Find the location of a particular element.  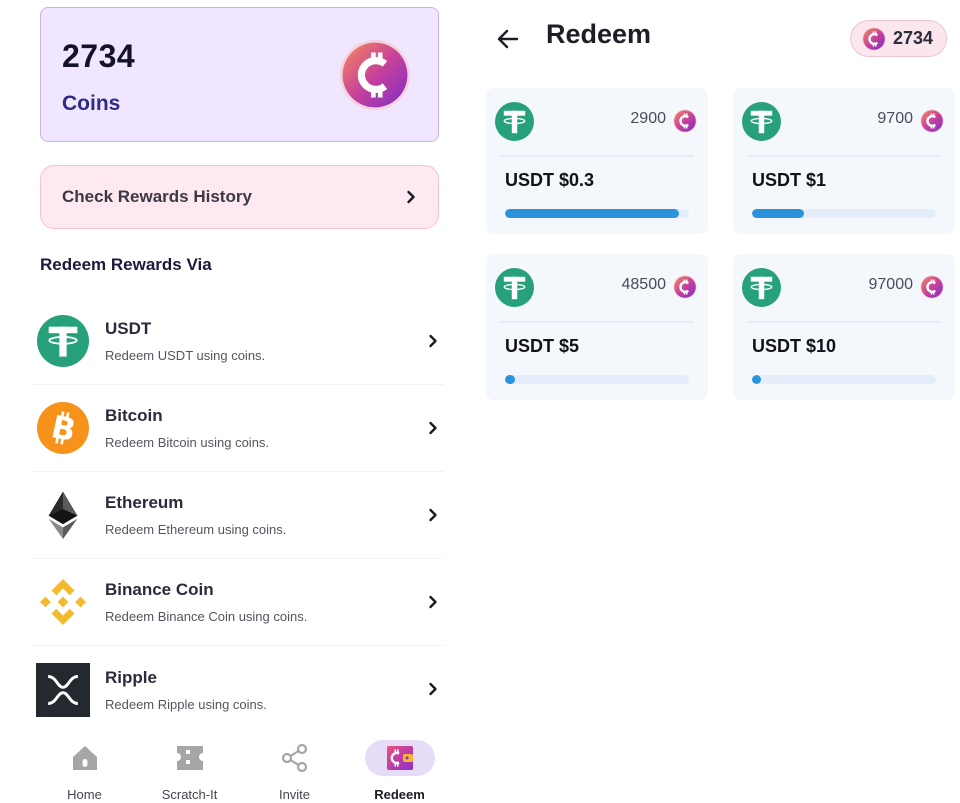

home-icon is located at coordinates (84, 758).